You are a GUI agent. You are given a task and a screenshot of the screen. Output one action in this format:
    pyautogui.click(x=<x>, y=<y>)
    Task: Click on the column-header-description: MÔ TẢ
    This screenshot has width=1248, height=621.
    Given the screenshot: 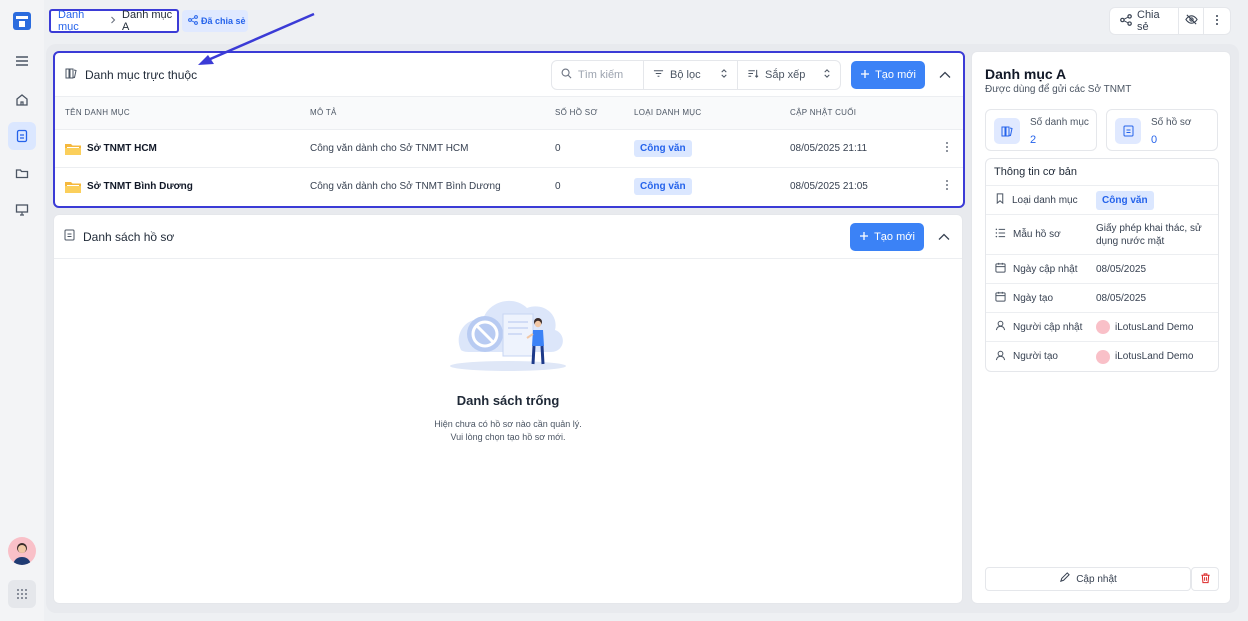 What is the action you would take?
    pyautogui.click(x=422, y=113)
    